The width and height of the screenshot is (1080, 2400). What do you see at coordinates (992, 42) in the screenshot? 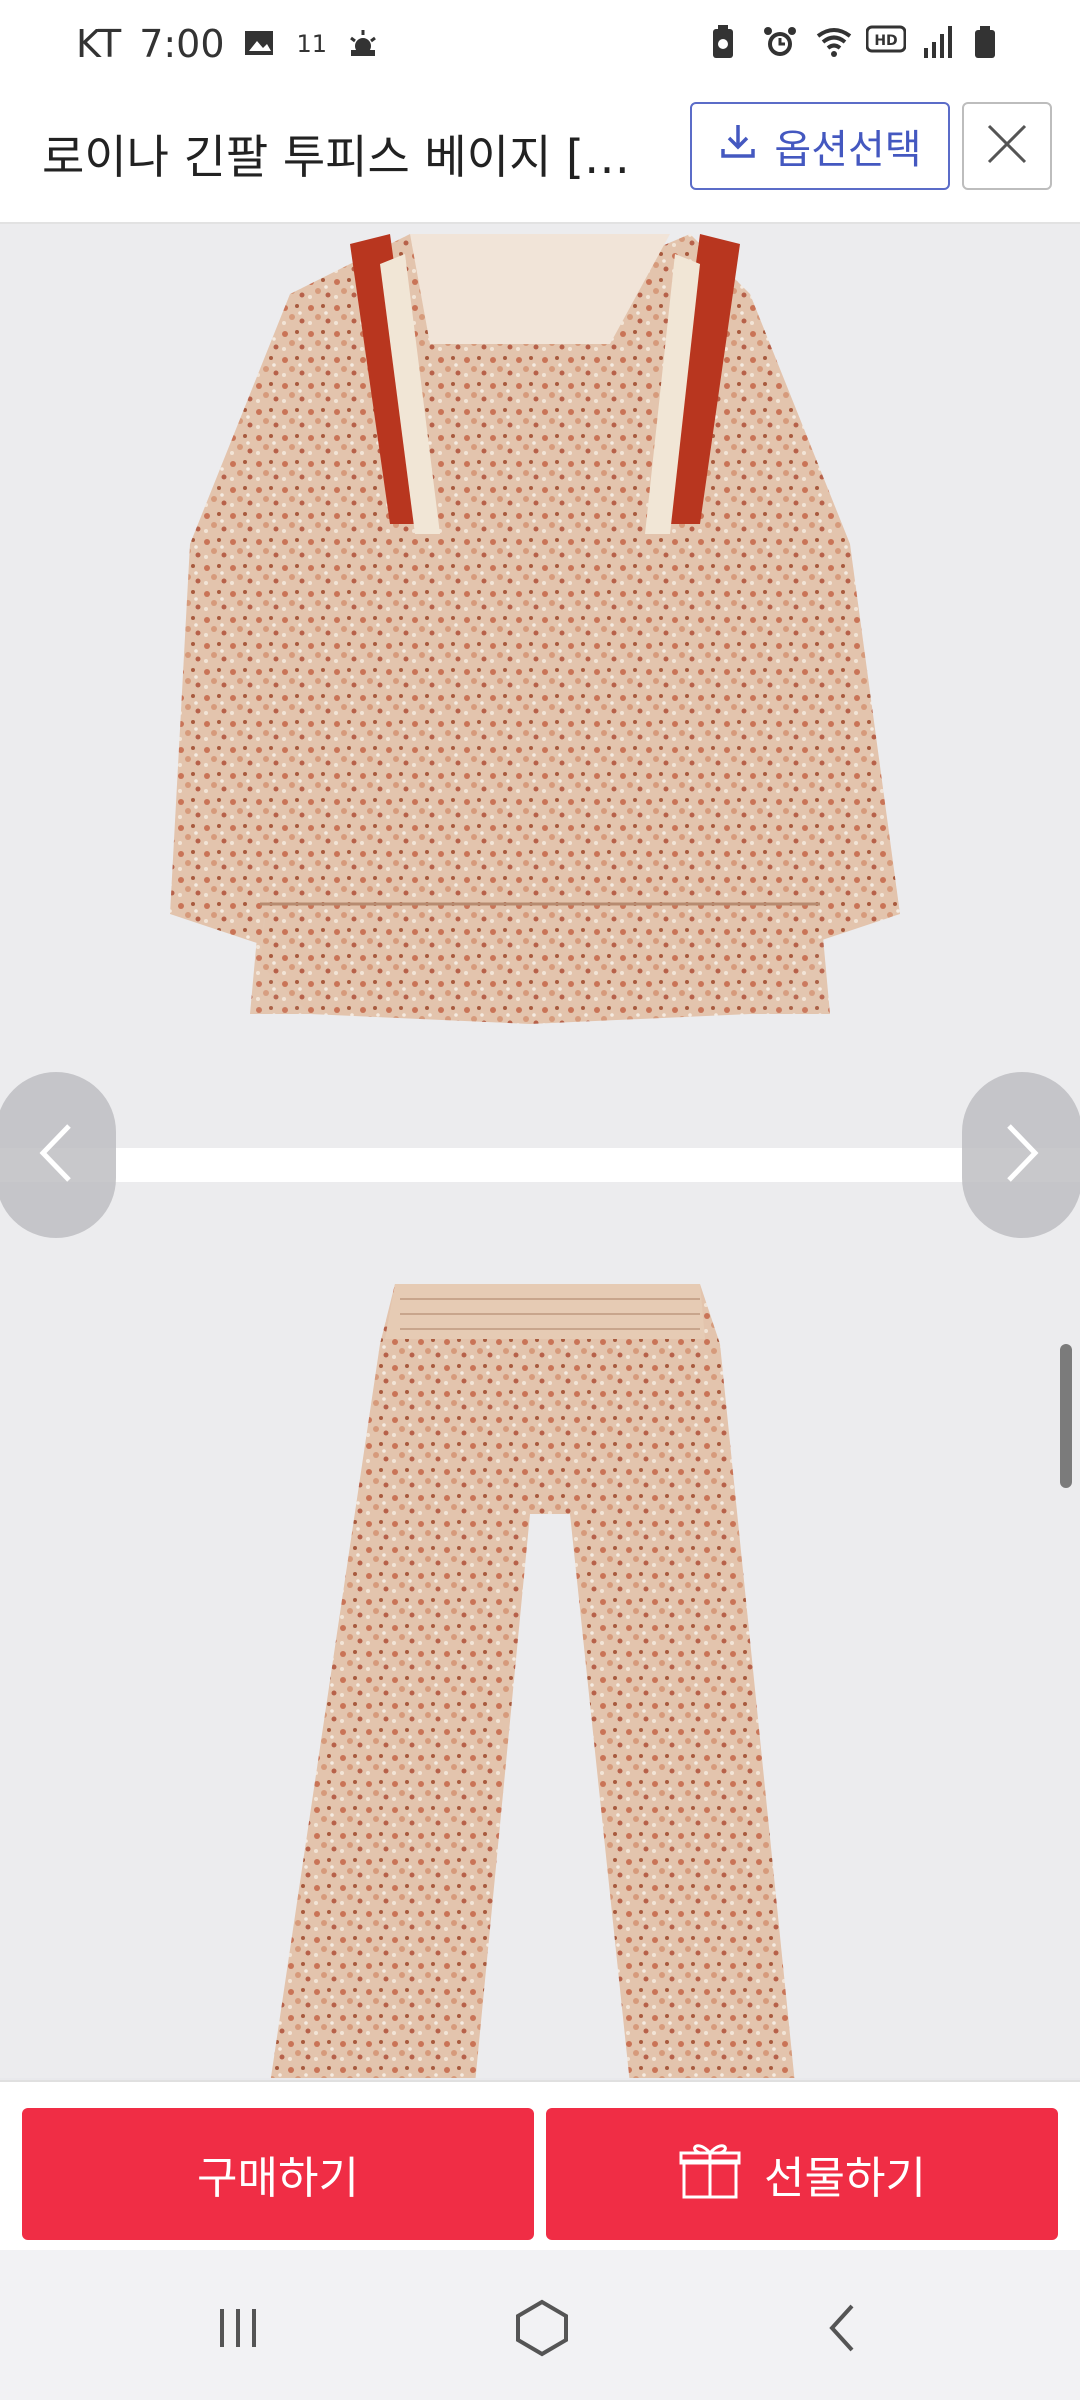
I see `battery-icon` at bounding box center [992, 42].